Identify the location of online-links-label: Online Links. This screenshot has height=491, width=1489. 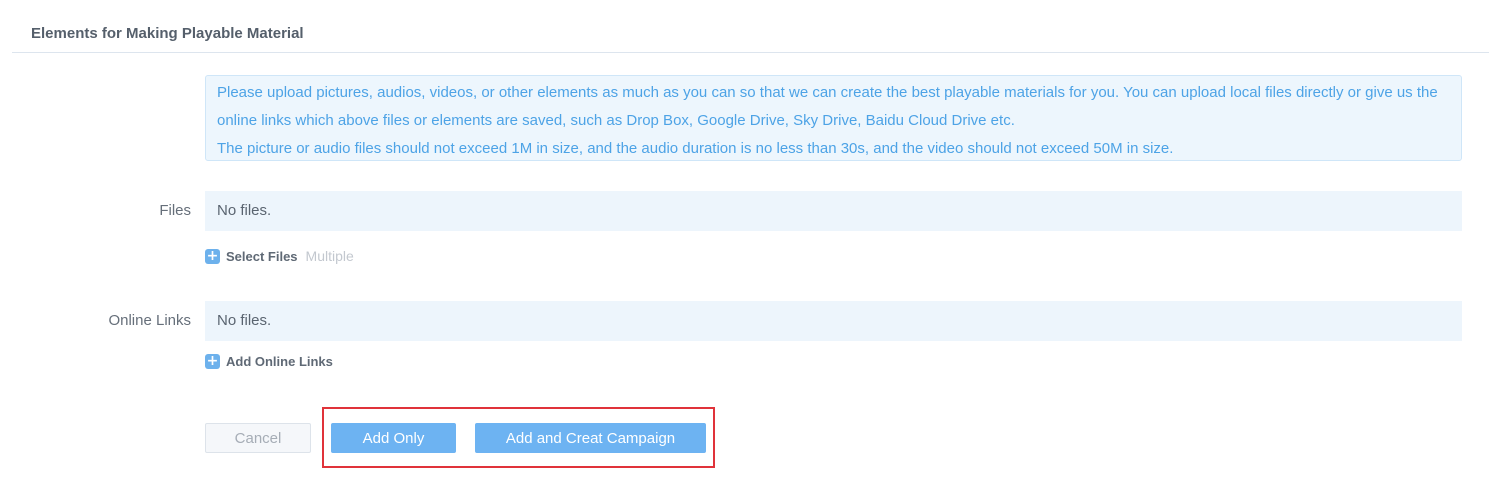
(149, 320).